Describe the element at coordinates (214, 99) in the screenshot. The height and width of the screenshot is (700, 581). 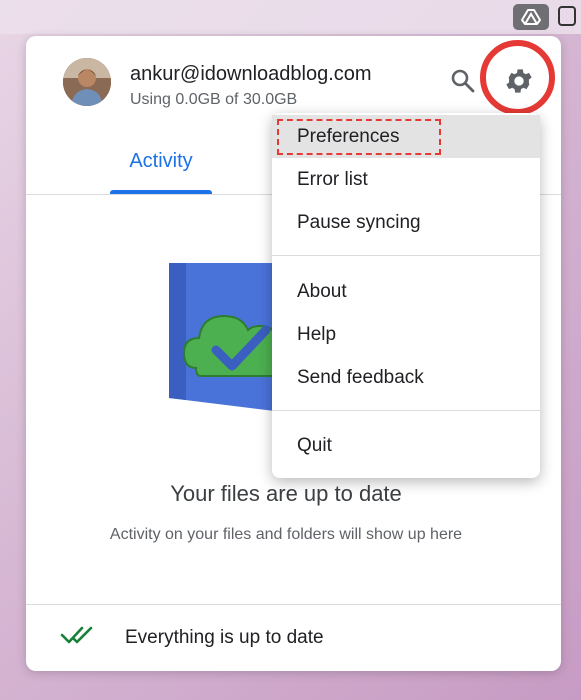
I see `storage-usage: Using 0.0GB of 30.0GB` at that location.